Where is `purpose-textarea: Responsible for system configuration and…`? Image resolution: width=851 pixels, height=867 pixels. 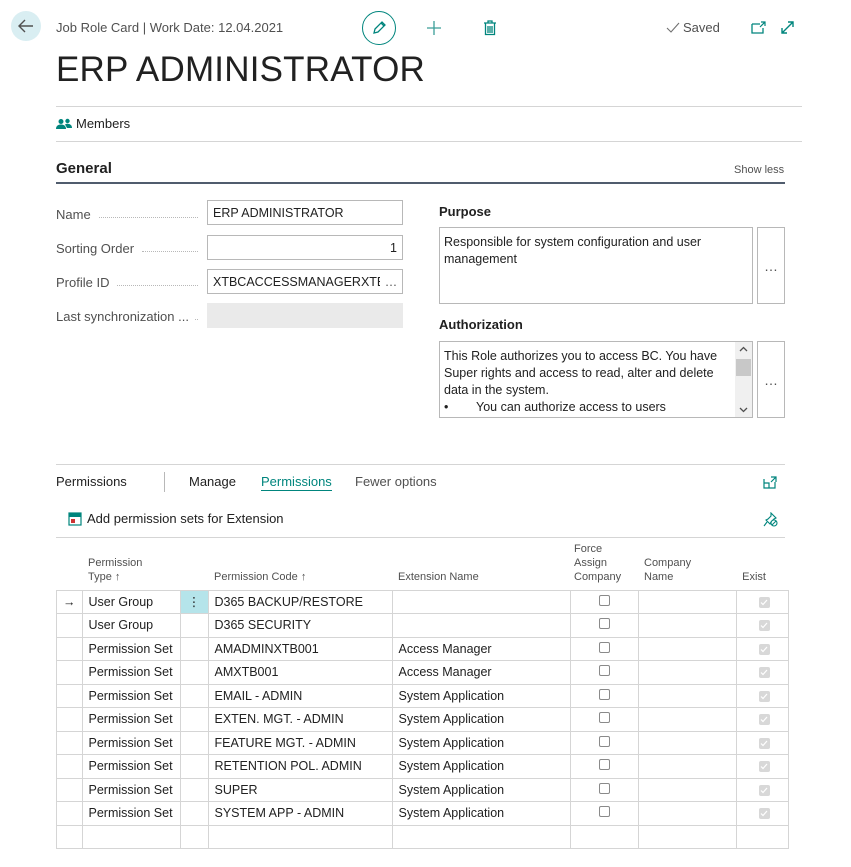 purpose-textarea: Responsible for system configuration and… is located at coordinates (596, 265).